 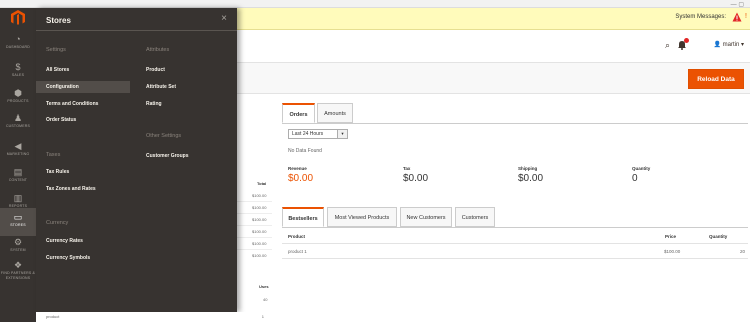 I want to click on notification-badge, so click(x=686, y=40).